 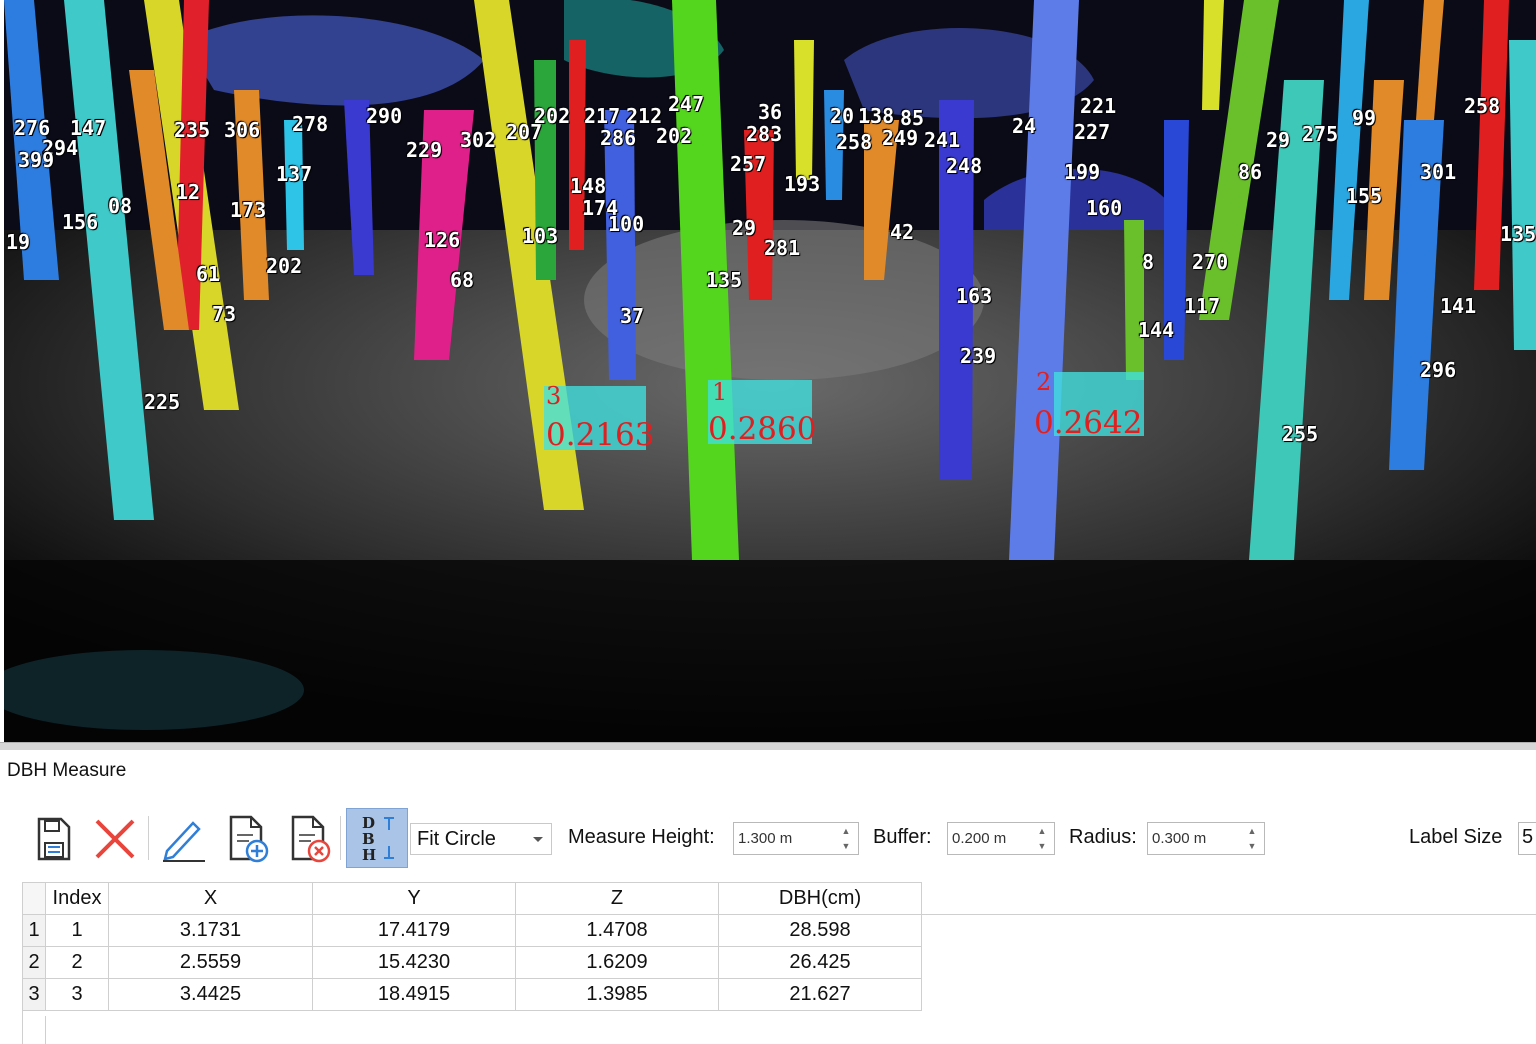 What do you see at coordinates (1210, 262) in the screenshot?
I see `tree-label: 270` at bounding box center [1210, 262].